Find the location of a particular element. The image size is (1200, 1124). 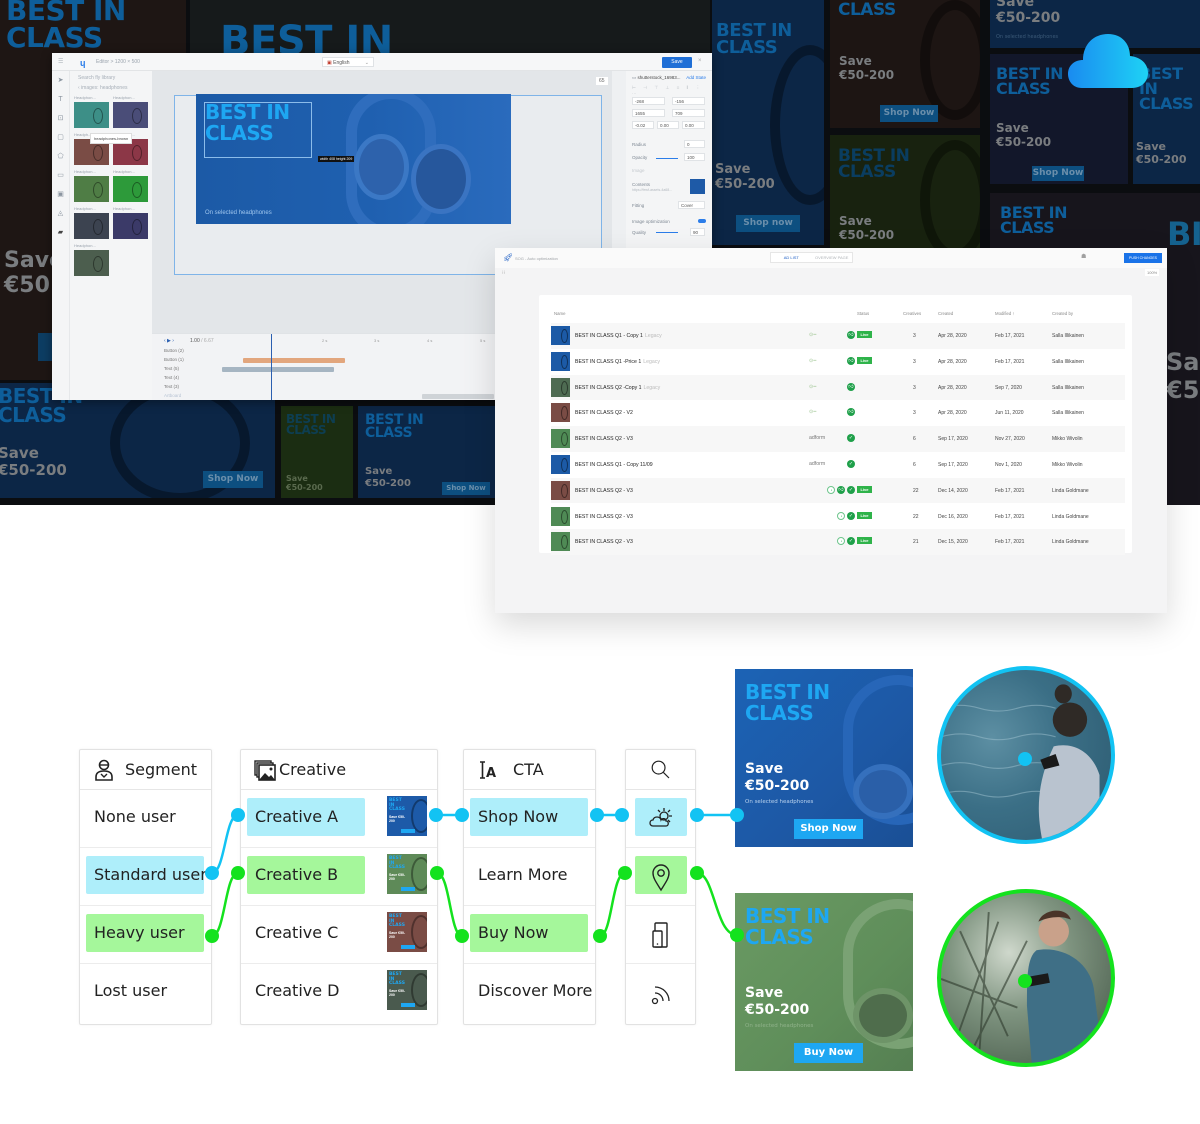

timeline-track-label: Button (1) is located at coordinates (174, 359).